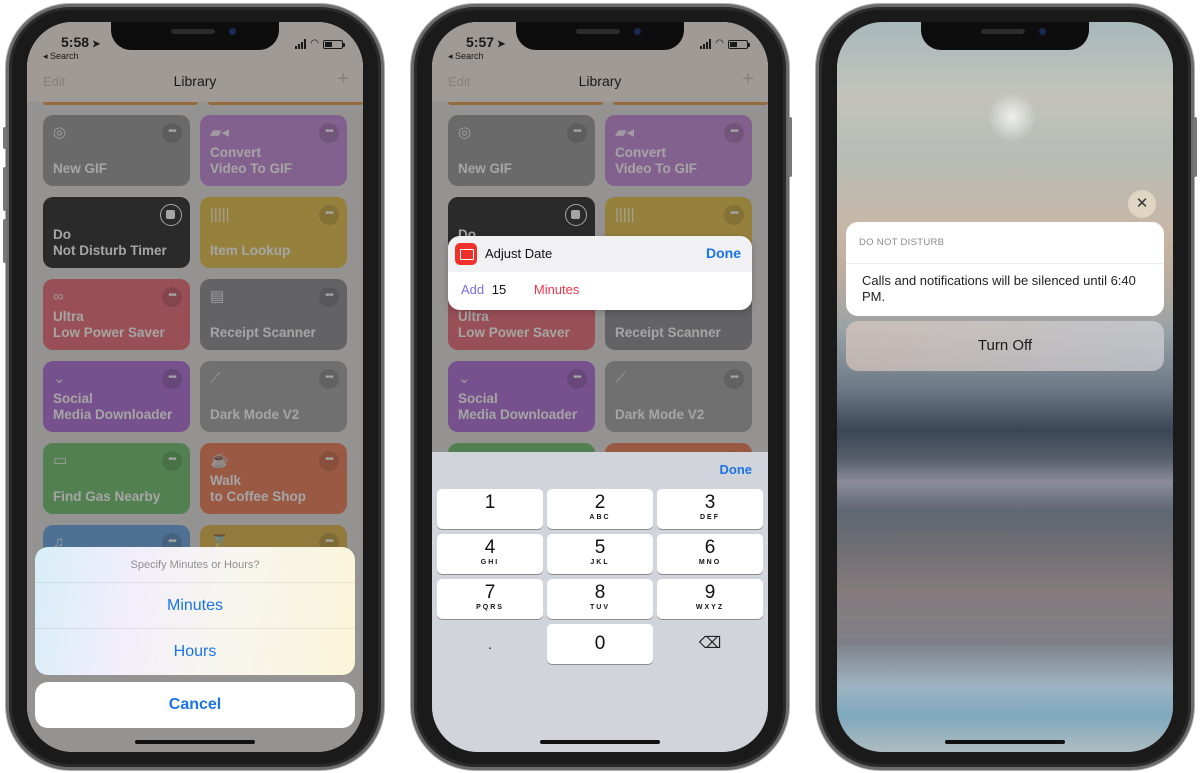  Describe the element at coordinates (710, 599) in the screenshot. I see `key-9: 9 WXYZ` at that location.